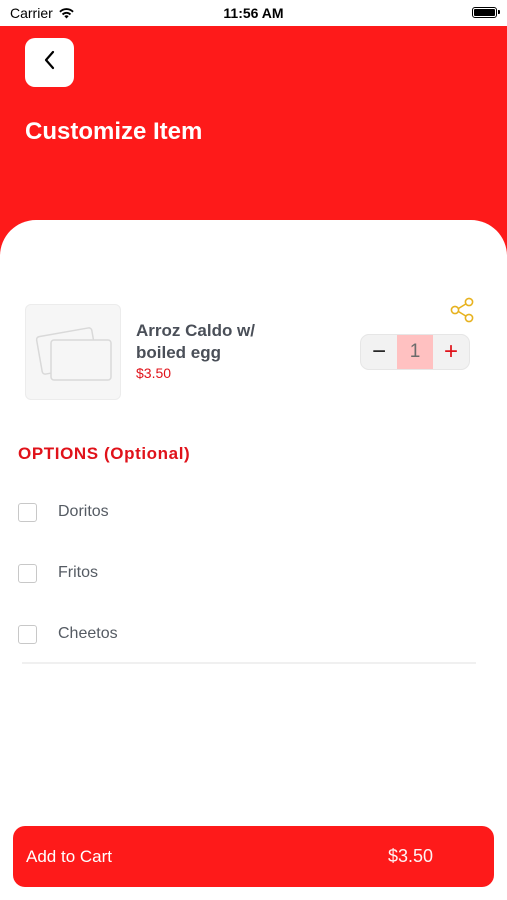  I want to click on option-cheetos: Cheetos, so click(68, 634).